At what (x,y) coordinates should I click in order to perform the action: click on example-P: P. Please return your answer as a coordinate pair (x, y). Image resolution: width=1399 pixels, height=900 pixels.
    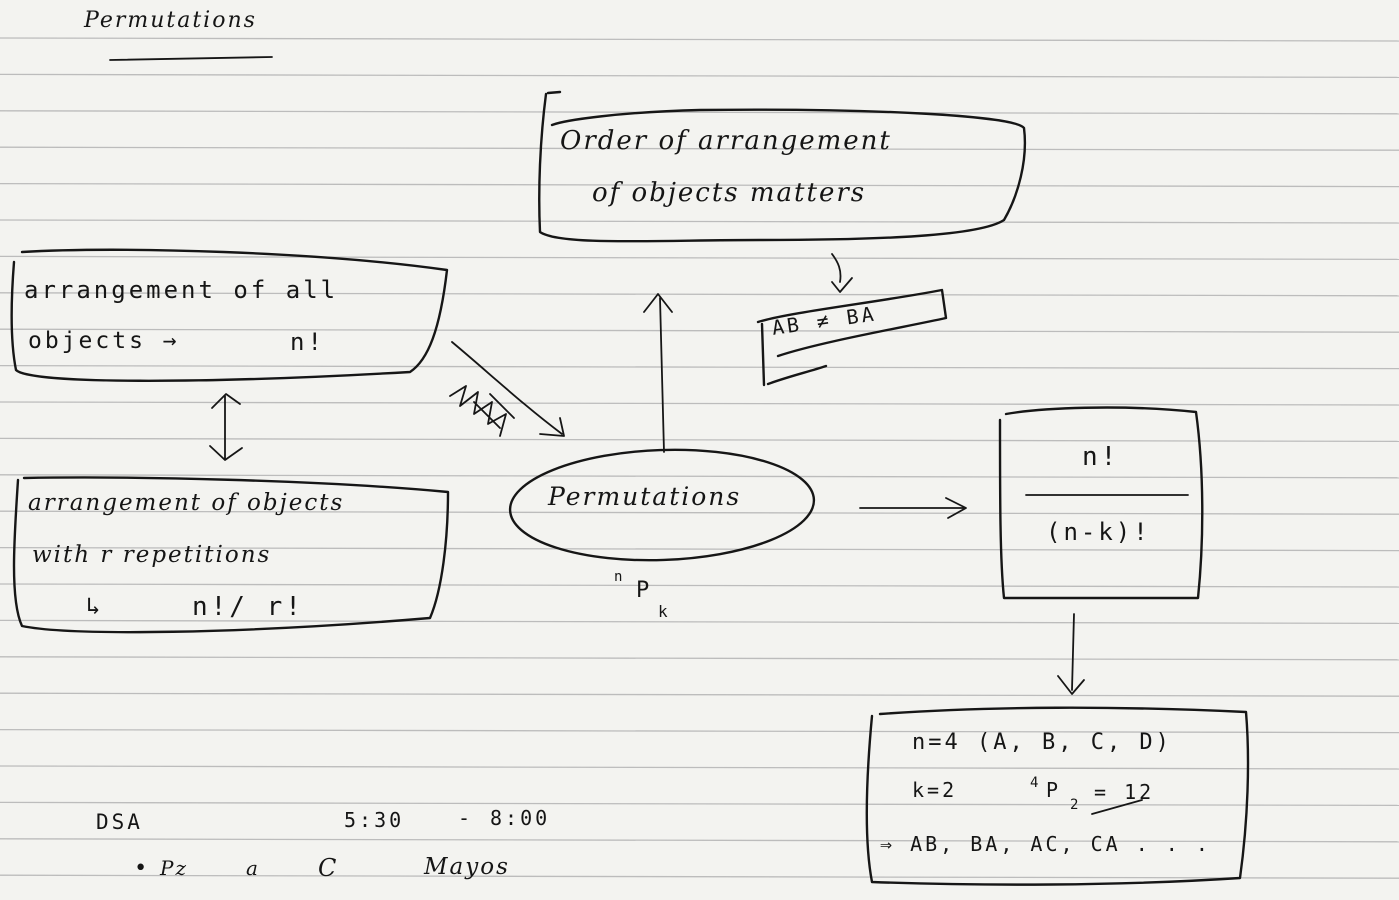
    Looking at the image, I should click on (1054, 790).